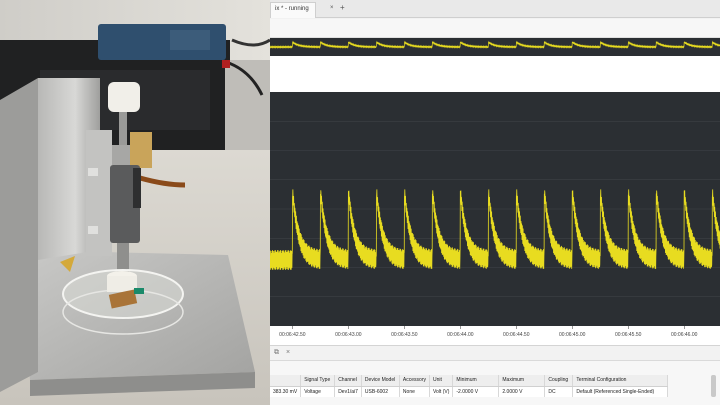 Image resolution: width=720 pixels, height=405 pixels. Describe the element at coordinates (476, 391) in the screenshot. I see `table-cell: -2.0000 V` at that location.